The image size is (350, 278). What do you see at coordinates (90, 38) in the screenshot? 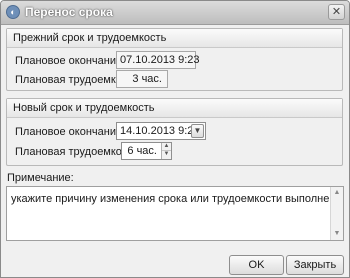
I see `group-title: Прежний срок и трудоемкость` at bounding box center [90, 38].